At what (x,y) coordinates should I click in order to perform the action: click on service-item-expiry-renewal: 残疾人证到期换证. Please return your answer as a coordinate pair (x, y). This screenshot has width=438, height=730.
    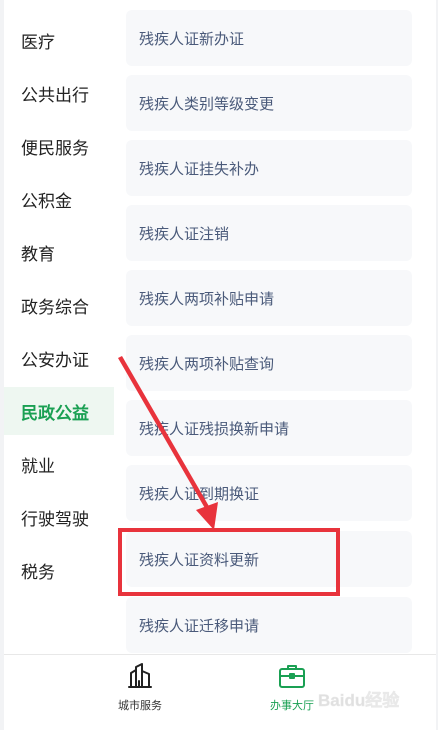
    Looking at the image, I should click on (269, 493).